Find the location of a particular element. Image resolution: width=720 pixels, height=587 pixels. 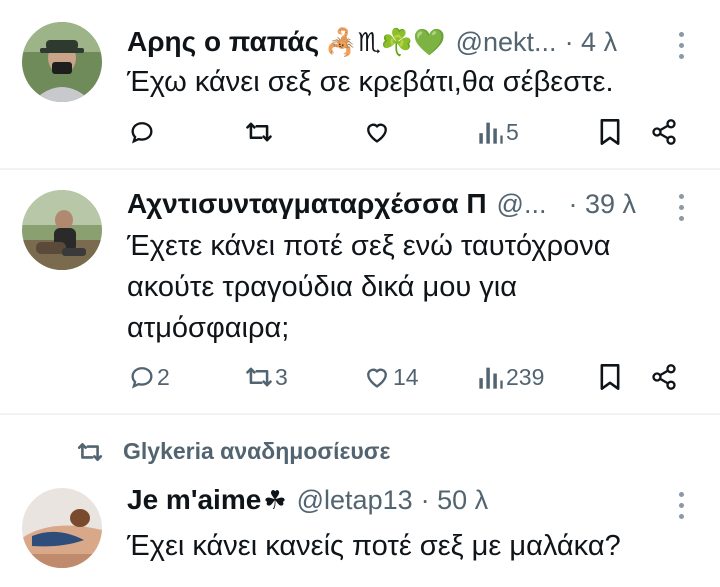

retweet-button: 3 is located at coordinates (266, 377).